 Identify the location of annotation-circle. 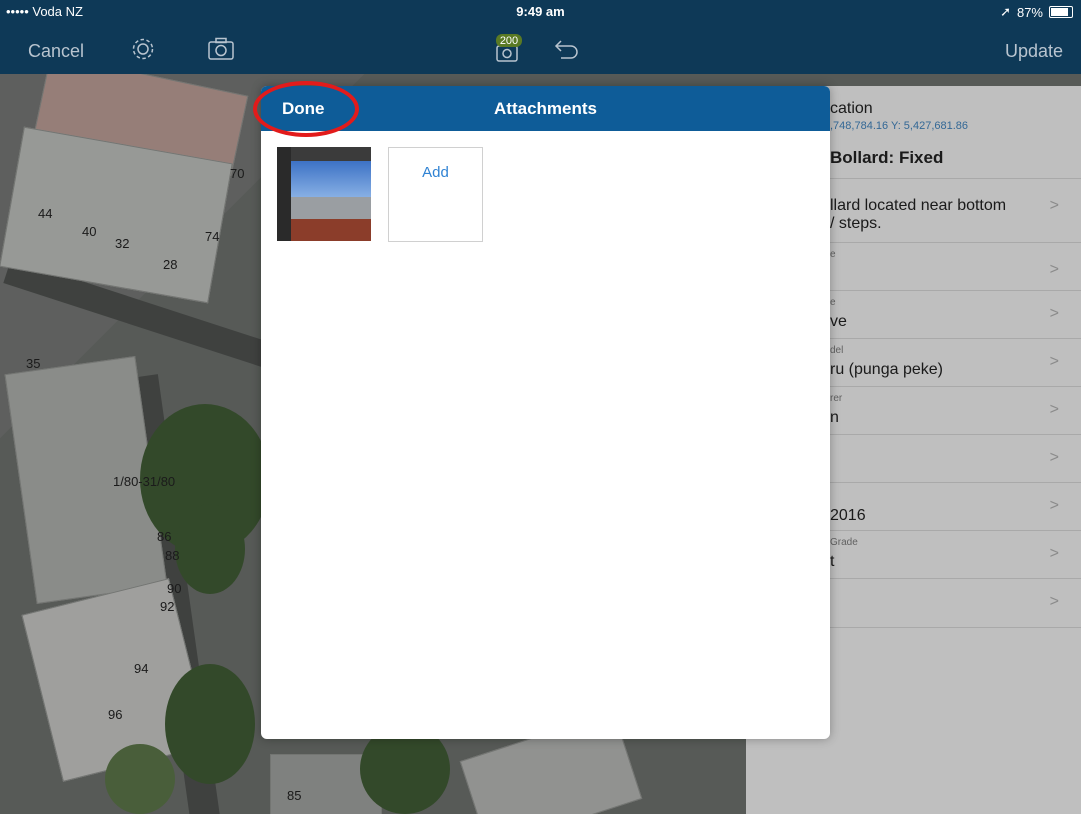
(306, 109).